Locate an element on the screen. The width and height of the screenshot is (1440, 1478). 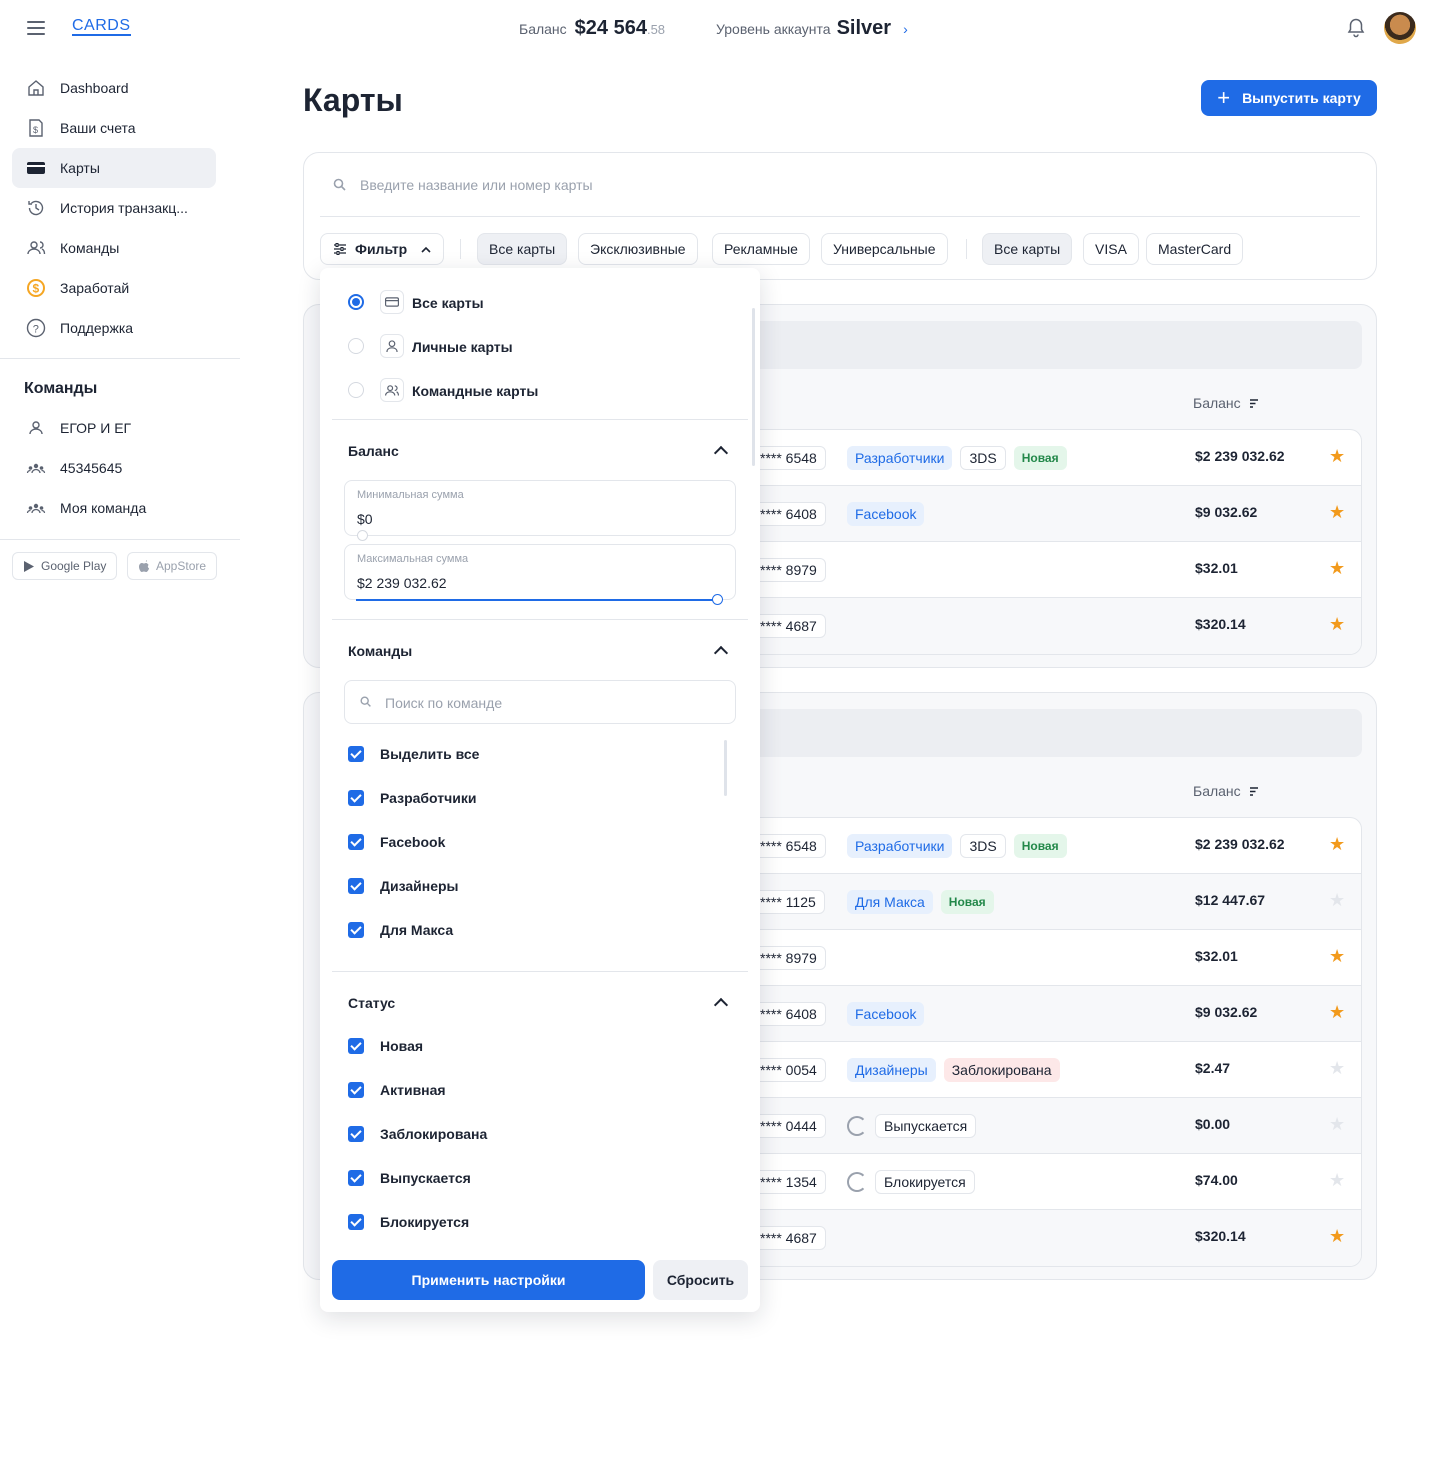
checkbox-label: Дизайнеры is located at coordinates (419, 886).